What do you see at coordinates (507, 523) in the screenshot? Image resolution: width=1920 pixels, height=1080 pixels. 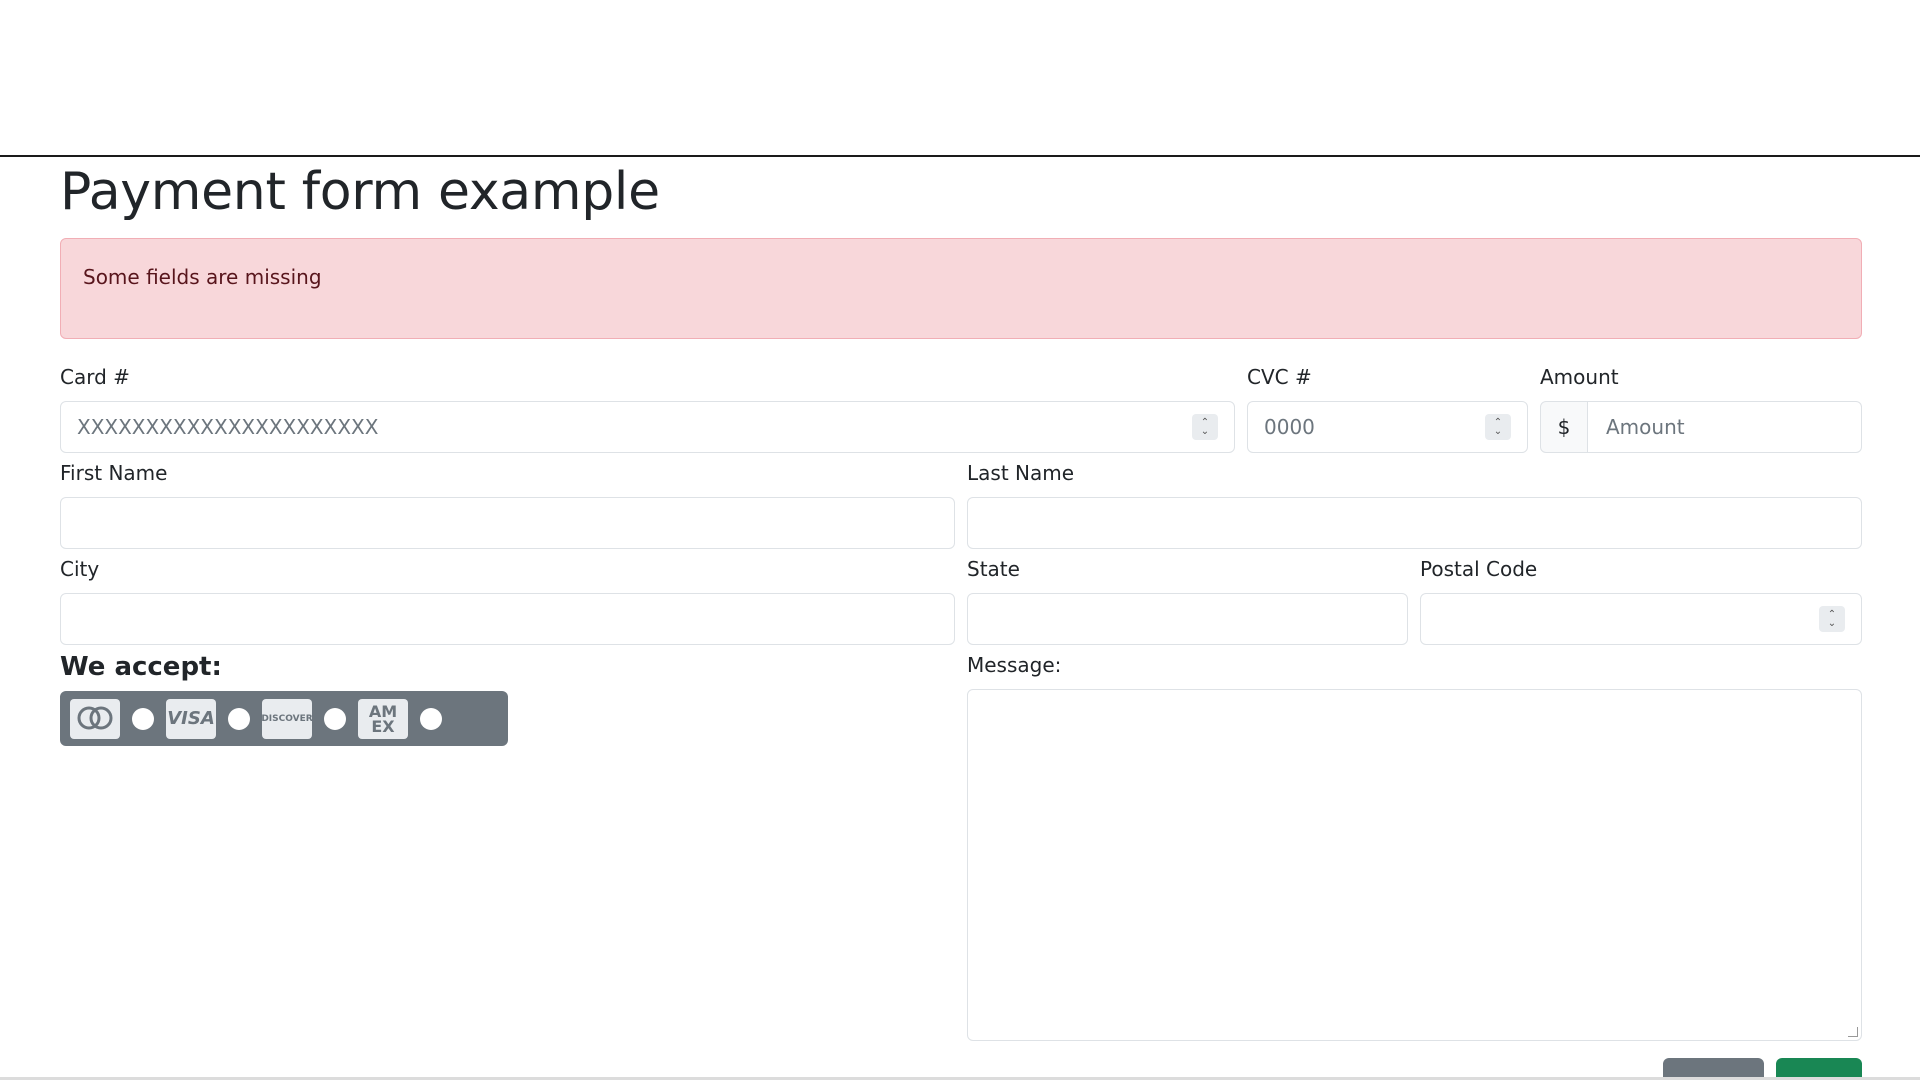 I see `first-name-input` at bounding box center [507, 523].